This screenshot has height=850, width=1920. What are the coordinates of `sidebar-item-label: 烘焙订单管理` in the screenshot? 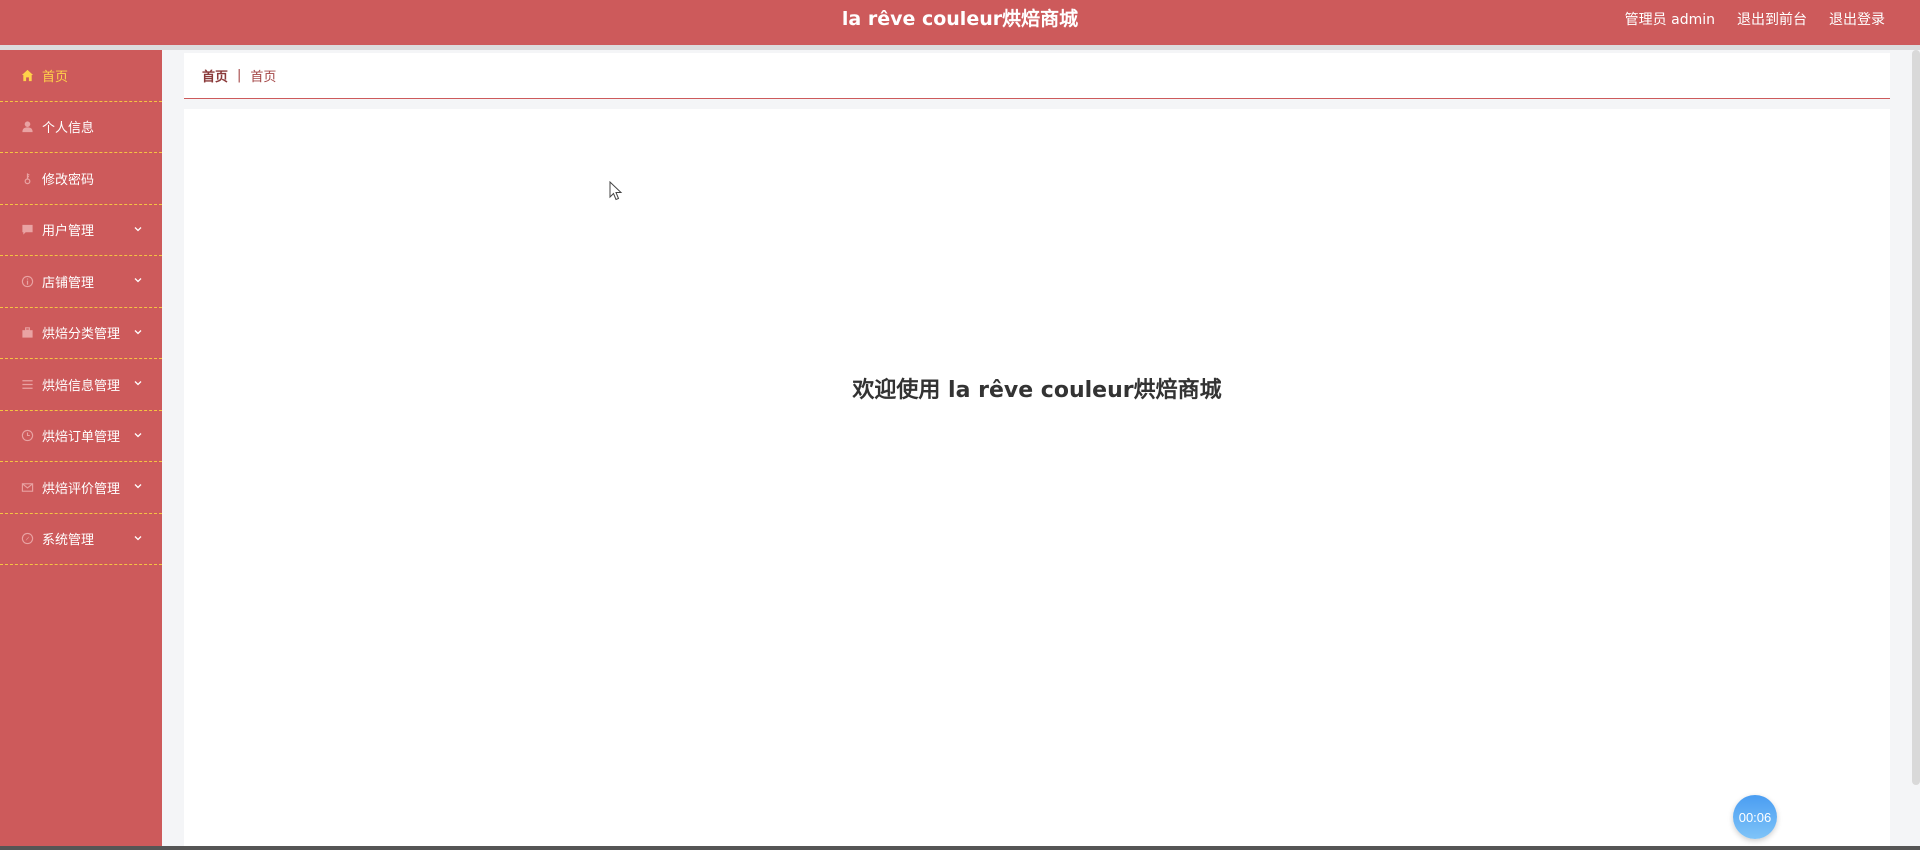 It's located at (81, 438).